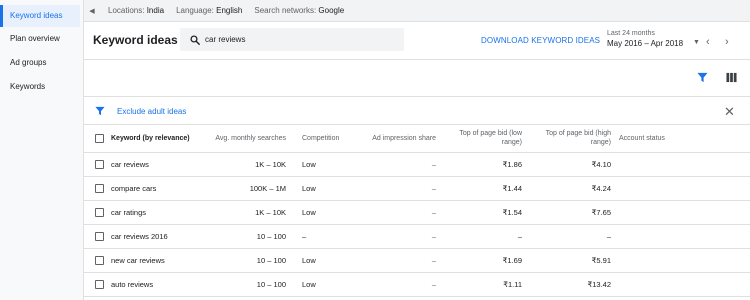  I want to click on search-box, so click(292, 39).